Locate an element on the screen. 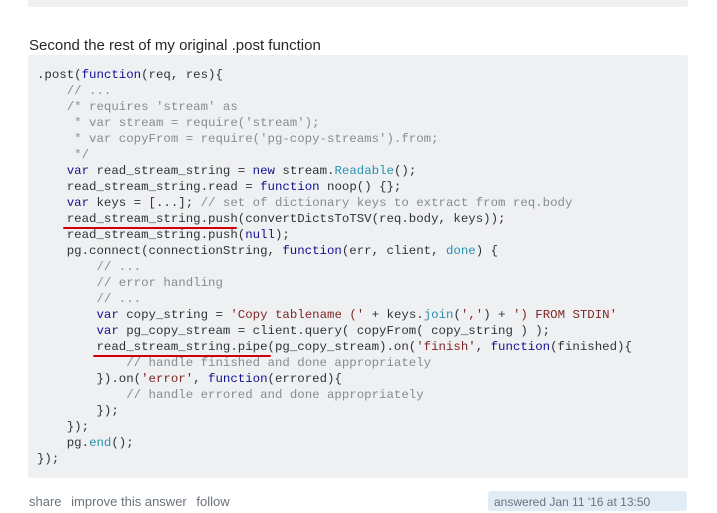 Image resolution: width=717 pixels, height=513 pixels. code-token: new is located at coordinates (263, 171).